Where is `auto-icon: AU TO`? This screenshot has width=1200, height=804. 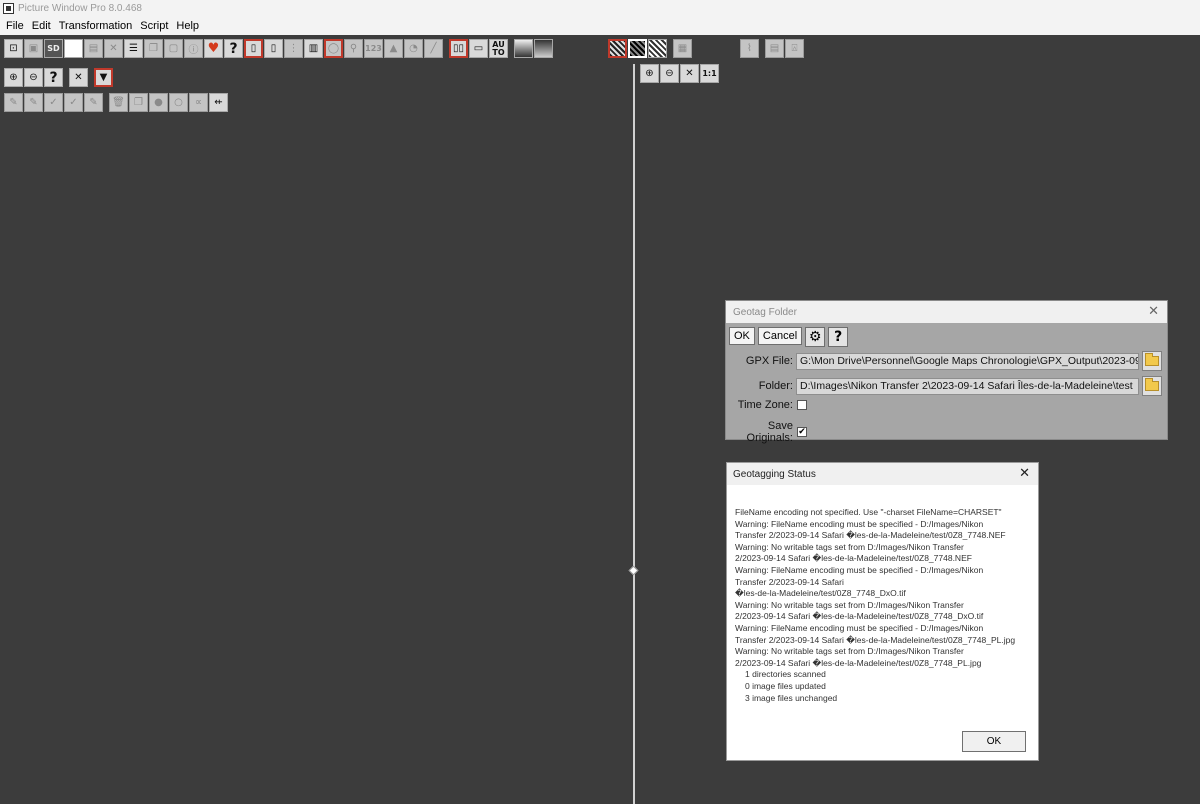 auto-icon: AU TO is located at coordinates (498, 48).